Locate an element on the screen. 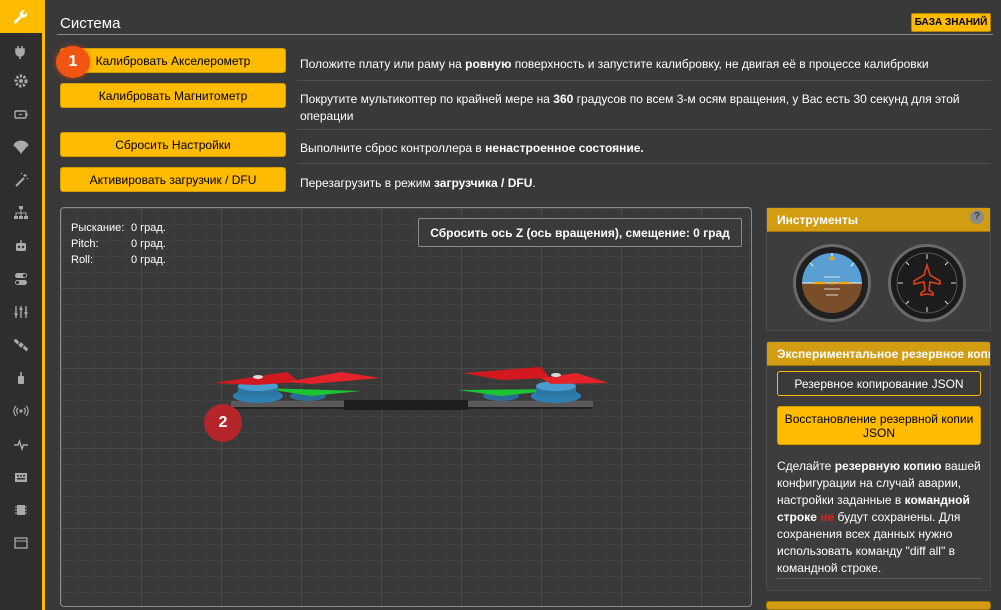  sidebar-item-gps is located at coordinates (21, 344).